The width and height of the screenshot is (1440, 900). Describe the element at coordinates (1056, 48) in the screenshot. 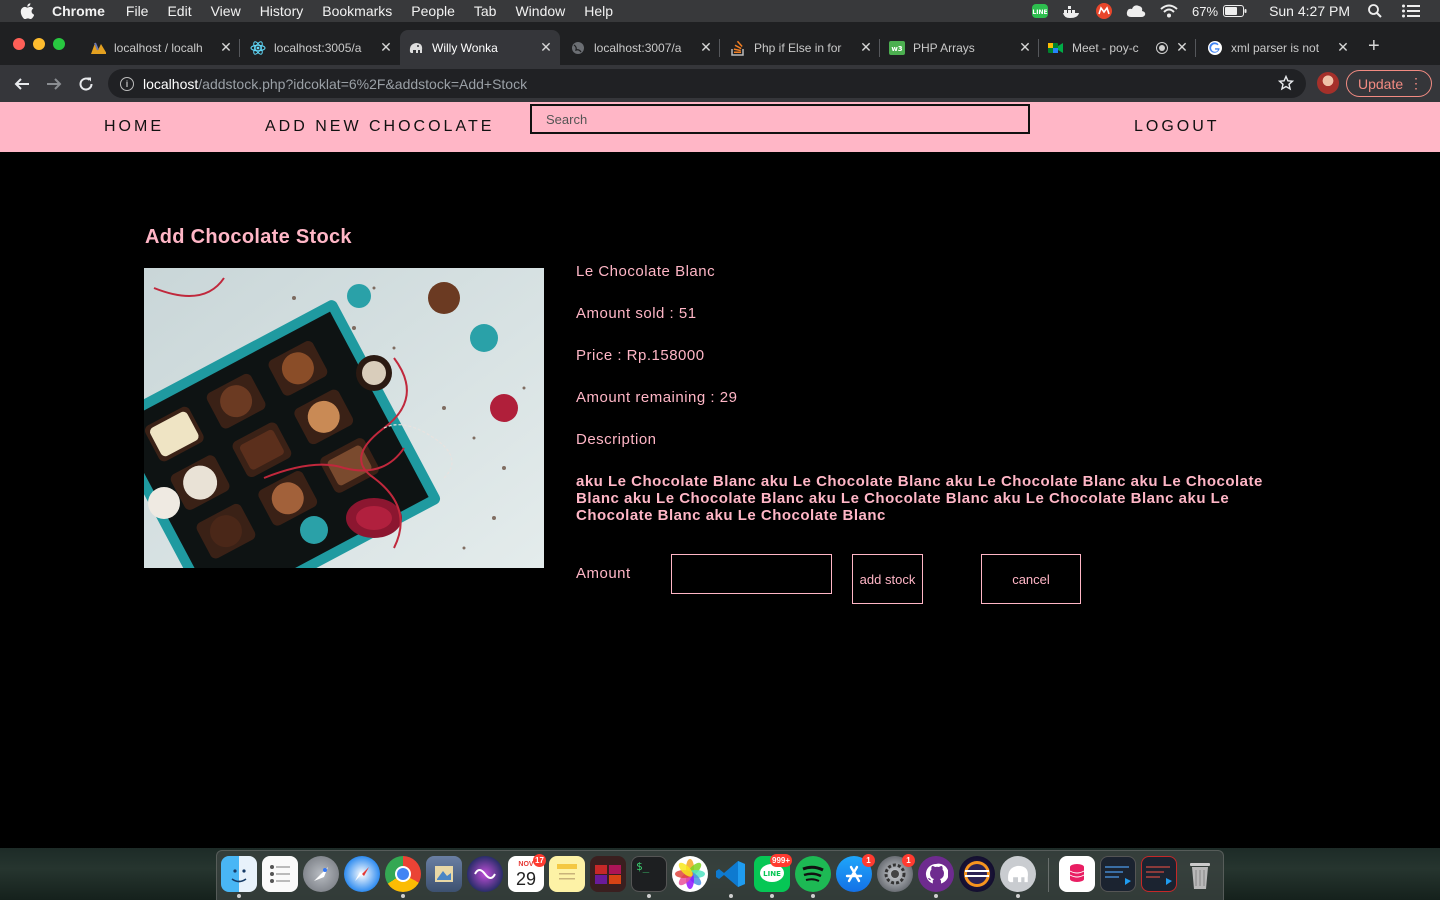

I see `google-meet-icon` at that location.